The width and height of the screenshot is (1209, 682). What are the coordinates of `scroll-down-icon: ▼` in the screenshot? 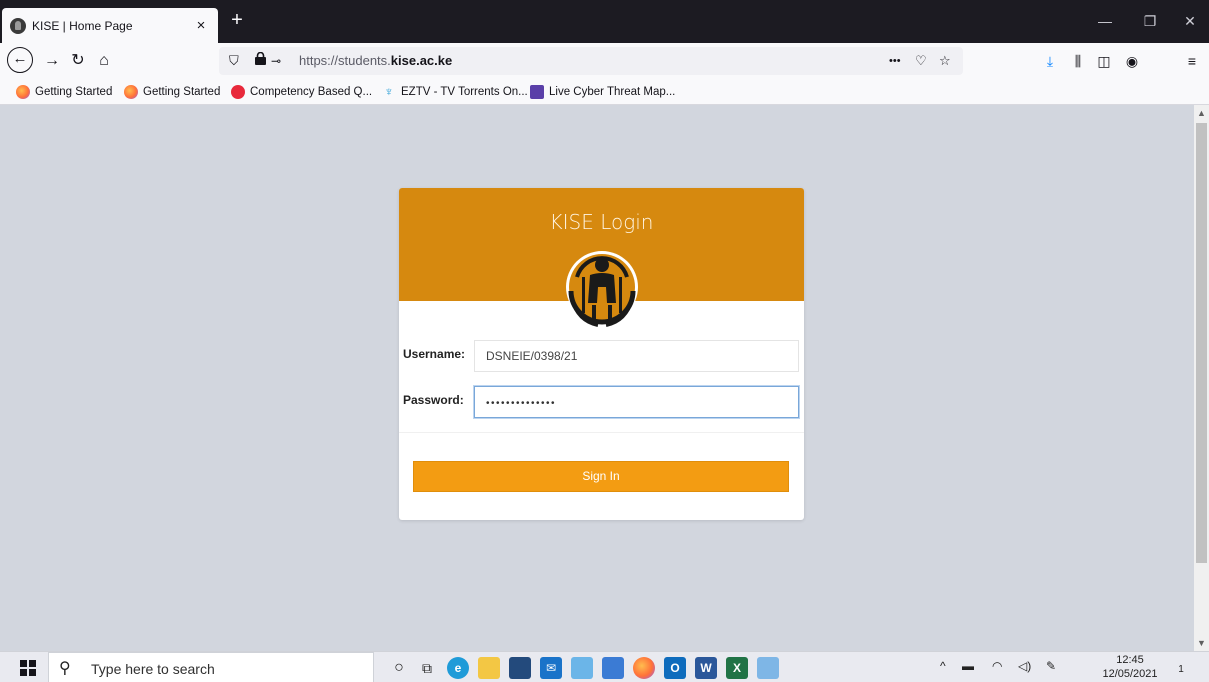 It's located at (1201, 643).